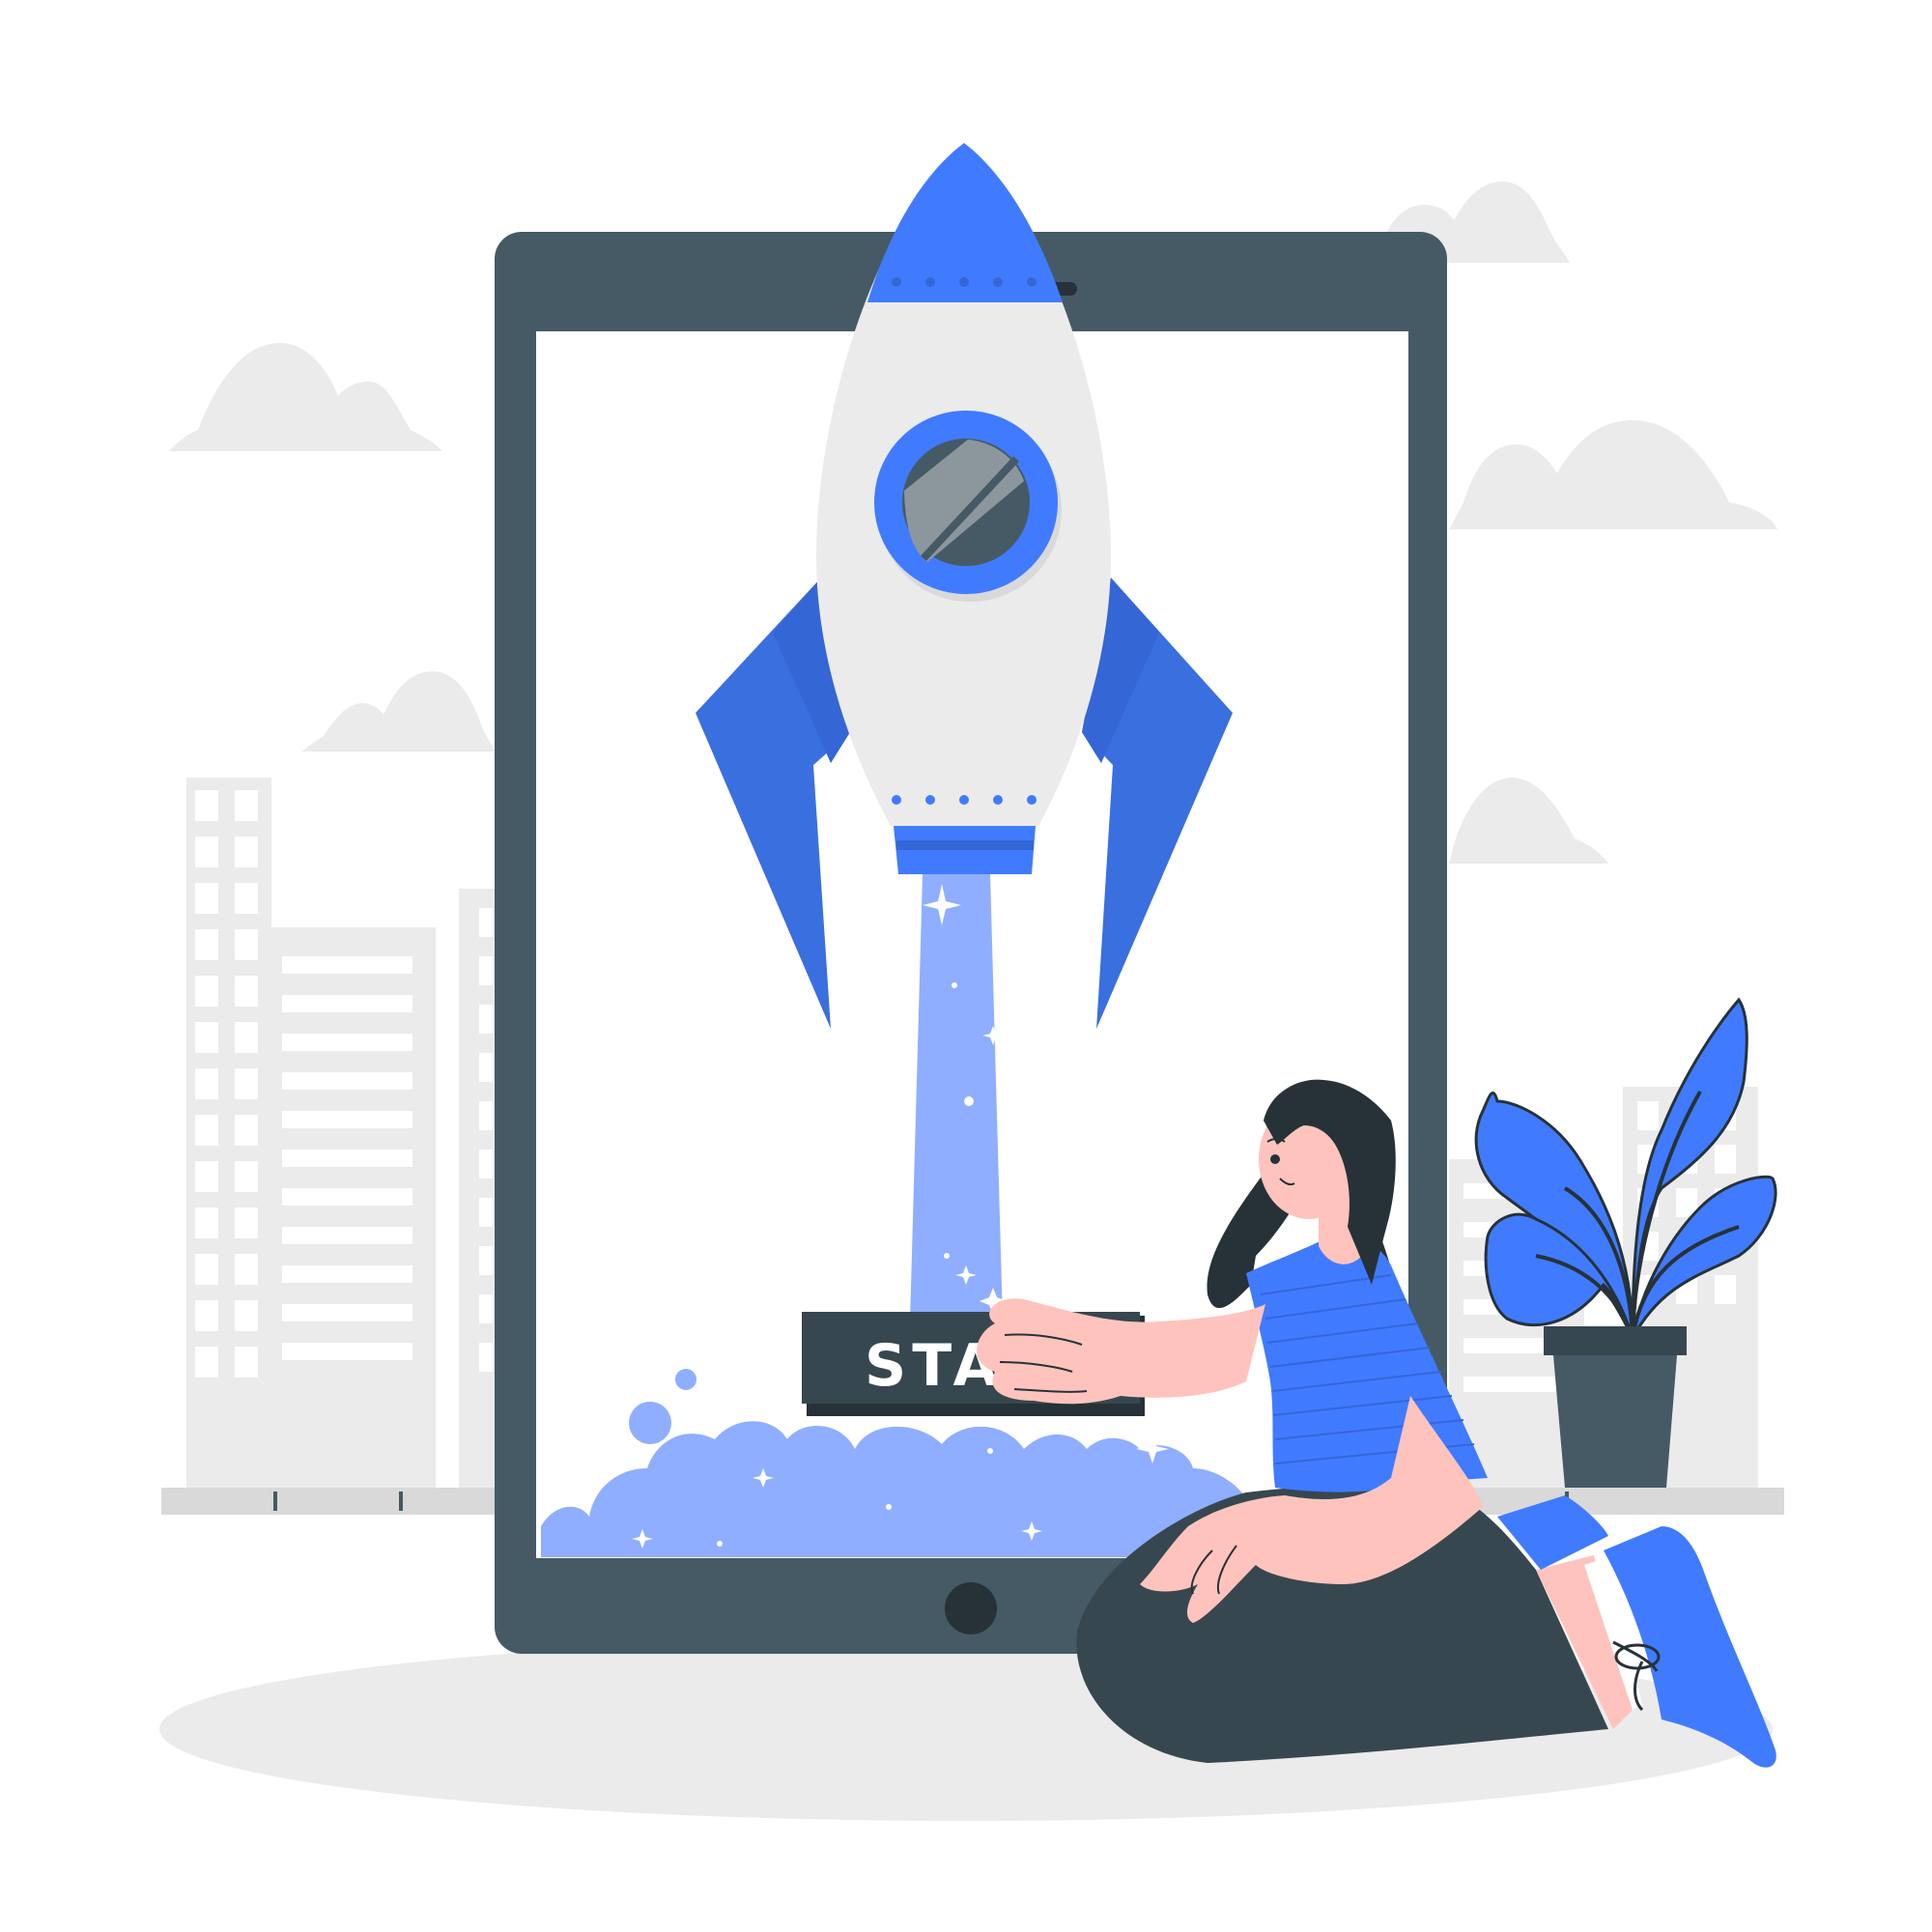  I want to click on eye, so click(1275, 1159).